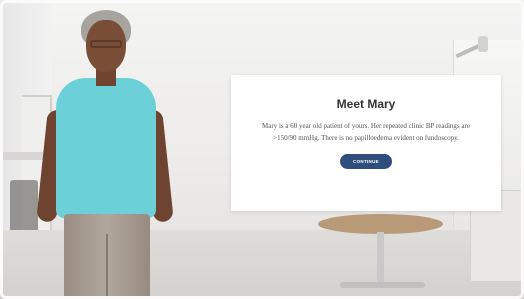 Image resolution: width=524 pixels, height=299 pixels. I want to click on continue-button: CONTINUE, so click(366, 161).